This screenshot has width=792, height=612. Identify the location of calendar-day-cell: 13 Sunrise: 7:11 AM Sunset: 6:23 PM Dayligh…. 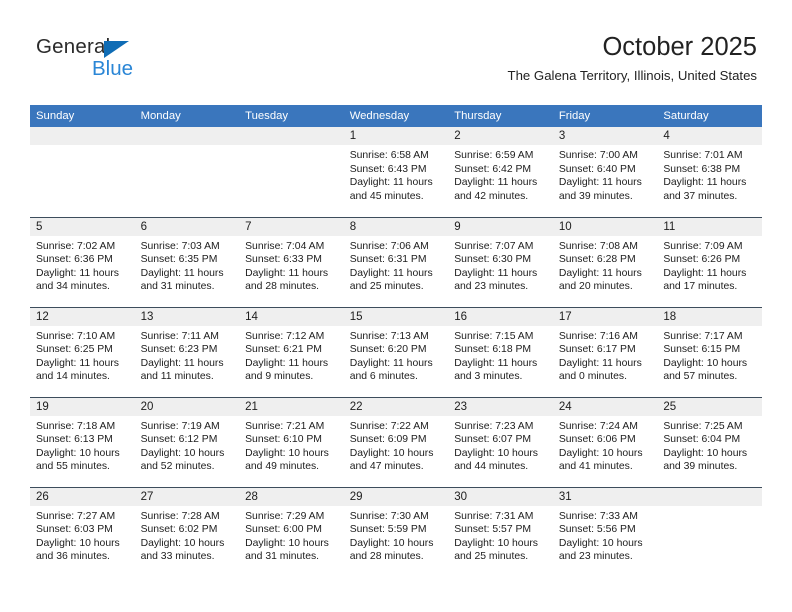
(187, 351).